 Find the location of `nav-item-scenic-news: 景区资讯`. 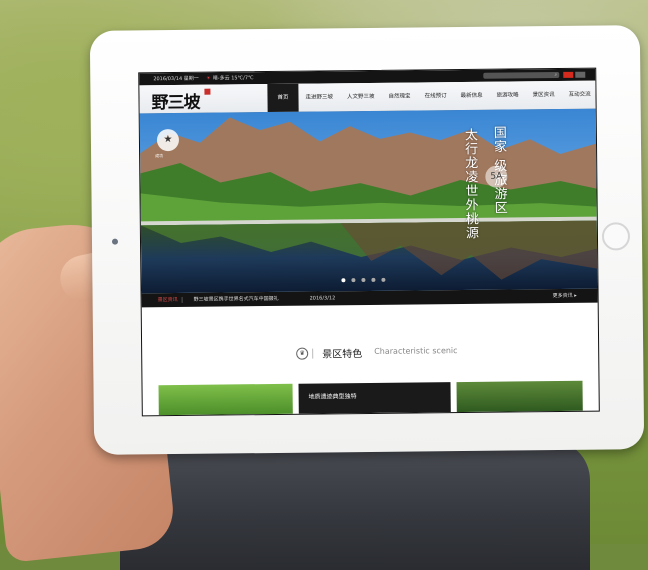

nav-item-scenic-news: 景区资讯 is located at coordinates (543, 95).